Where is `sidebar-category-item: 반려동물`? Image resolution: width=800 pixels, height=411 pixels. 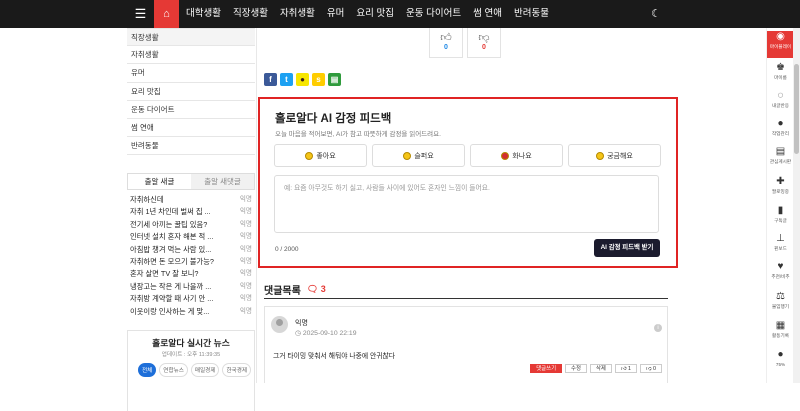
sidebar-category-item: 반려동물 is located at coordinates (191, 146).